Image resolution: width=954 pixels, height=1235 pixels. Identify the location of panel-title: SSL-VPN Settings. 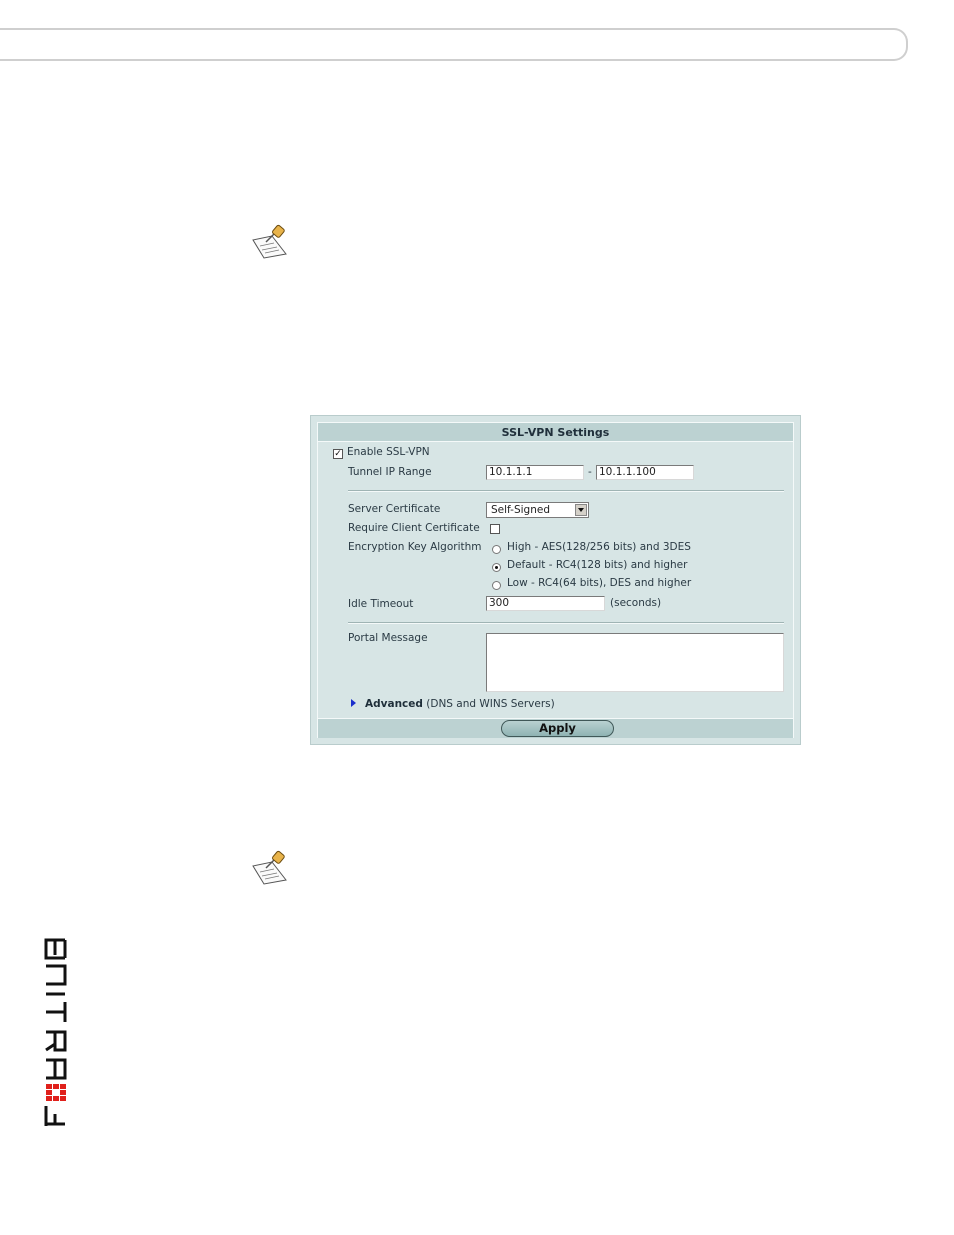
(555, 432).